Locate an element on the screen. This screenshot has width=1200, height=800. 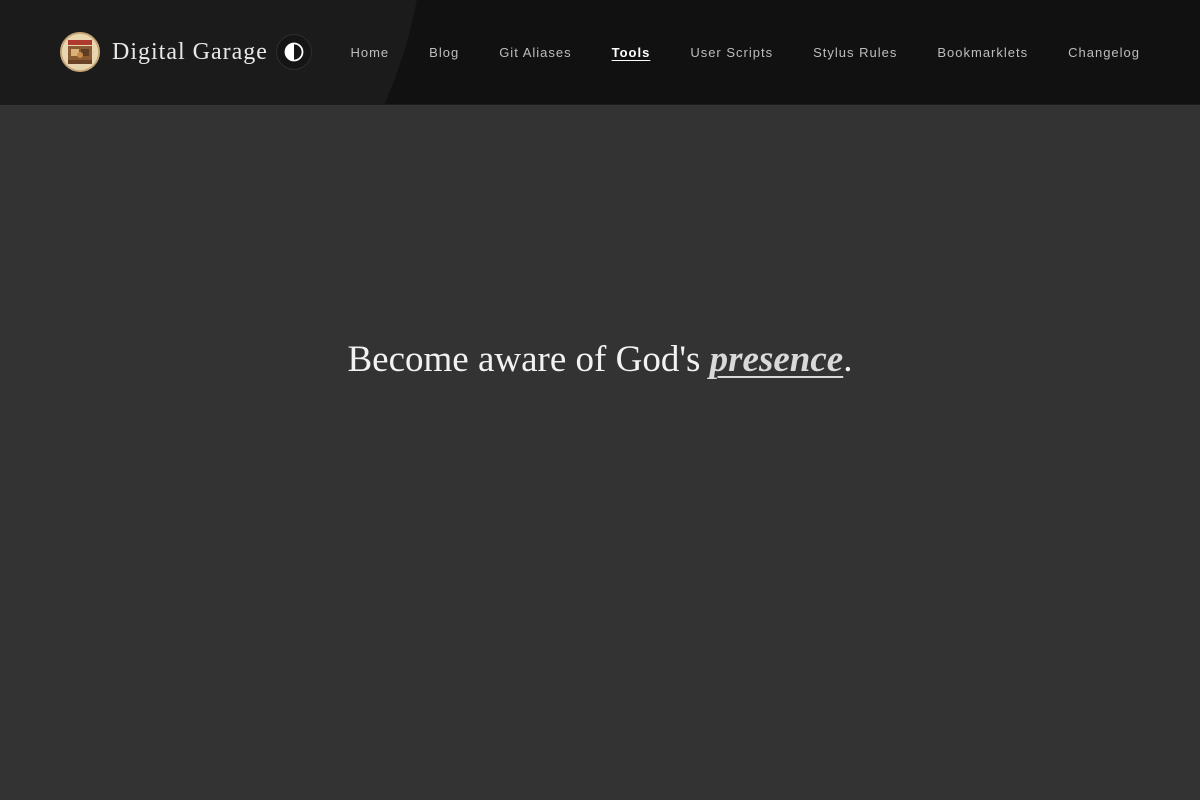
nav-item-blog: Blog is located at coordinates (444, 53).